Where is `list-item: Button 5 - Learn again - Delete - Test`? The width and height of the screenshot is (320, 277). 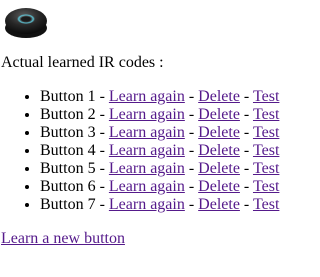
list-item: Button 5 - Learn again - Delete - Test is located at coordinates (159, 169).